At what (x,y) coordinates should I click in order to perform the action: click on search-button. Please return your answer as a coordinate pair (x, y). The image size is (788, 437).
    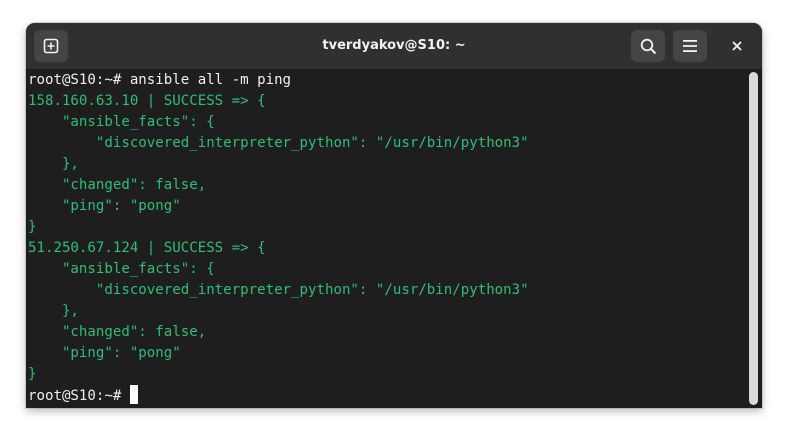
    Looking at the image, I should click on (648, 46).